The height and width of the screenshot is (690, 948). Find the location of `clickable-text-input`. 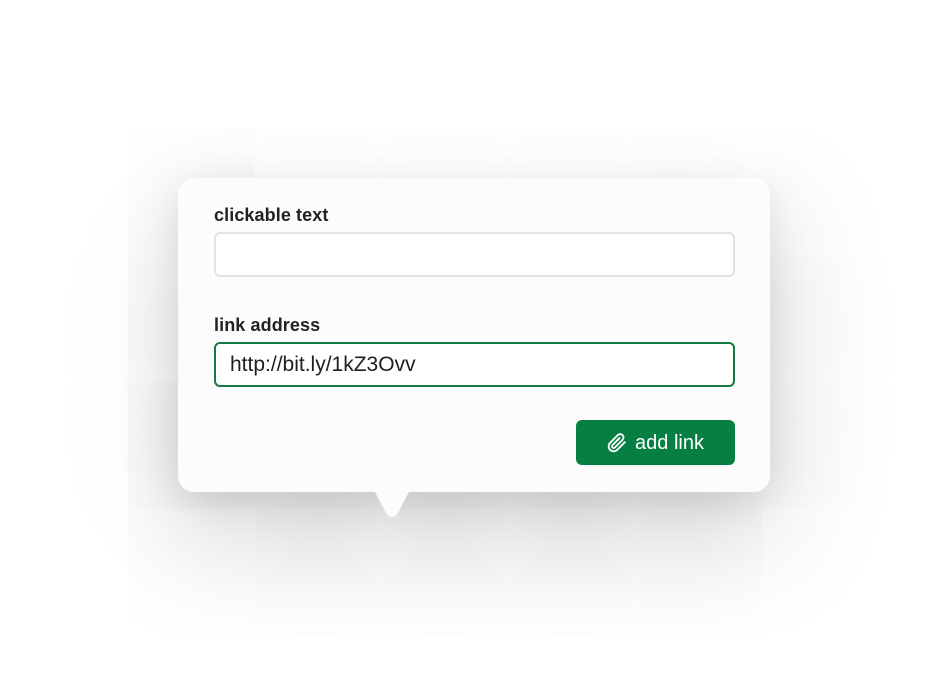

clickable-text-input is located at coordinates (474, 254).